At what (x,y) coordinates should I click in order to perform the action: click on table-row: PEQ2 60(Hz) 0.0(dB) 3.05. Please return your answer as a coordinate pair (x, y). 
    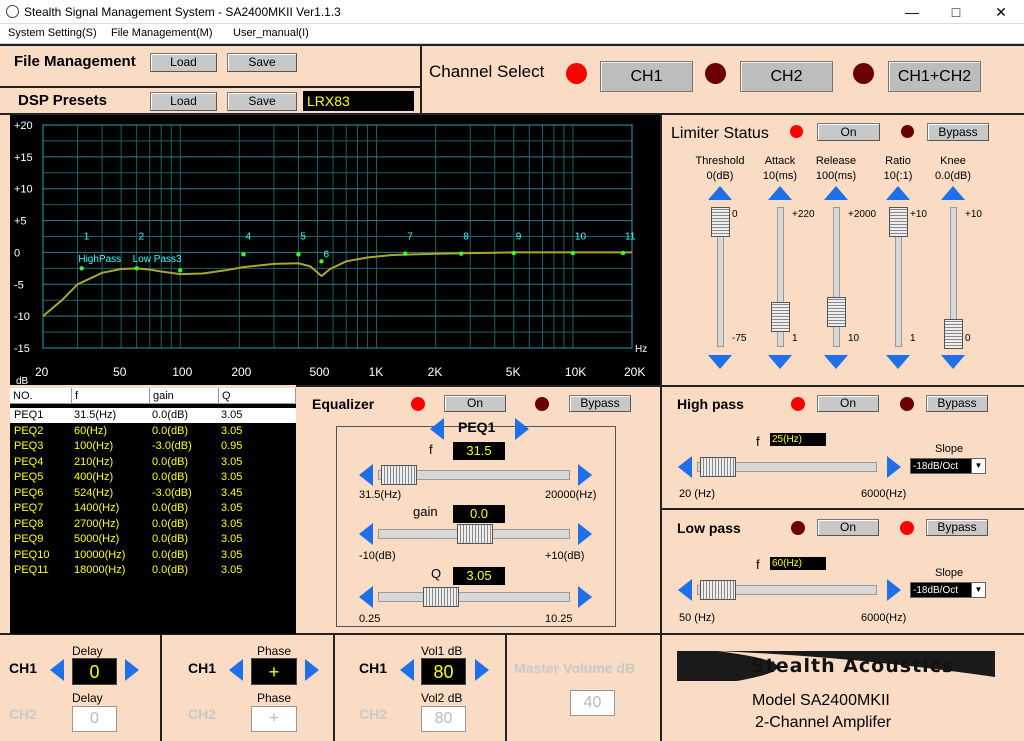
    Looking at the image, I should click on (153, 431).